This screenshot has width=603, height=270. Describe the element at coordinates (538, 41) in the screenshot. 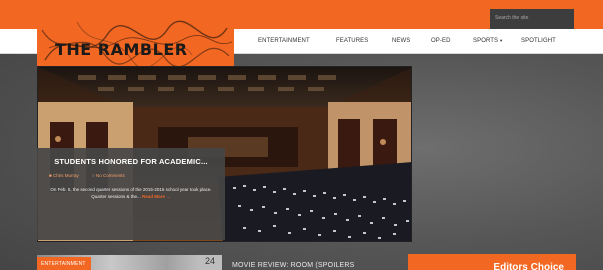

I see `nav-item-spotlight: SPOTLIGHT` at that location.